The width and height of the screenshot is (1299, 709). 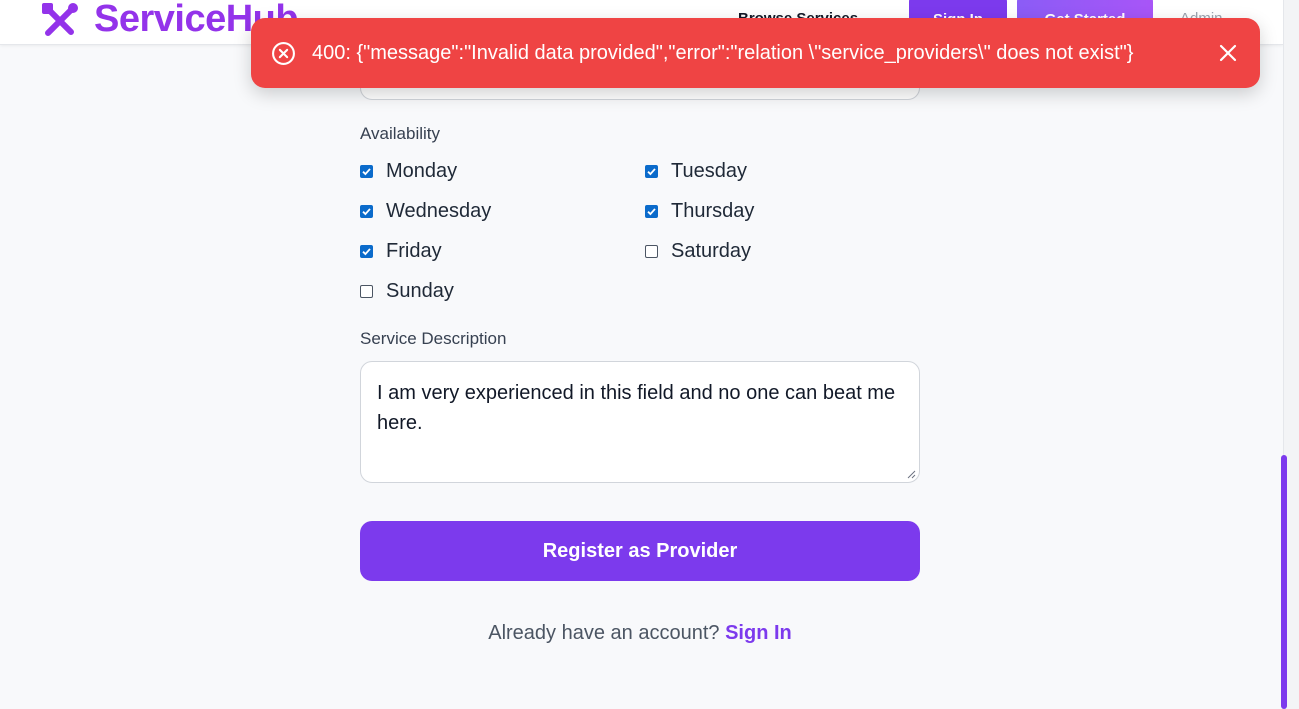 I want to click on close-icon, so click(x=1228, y=53).